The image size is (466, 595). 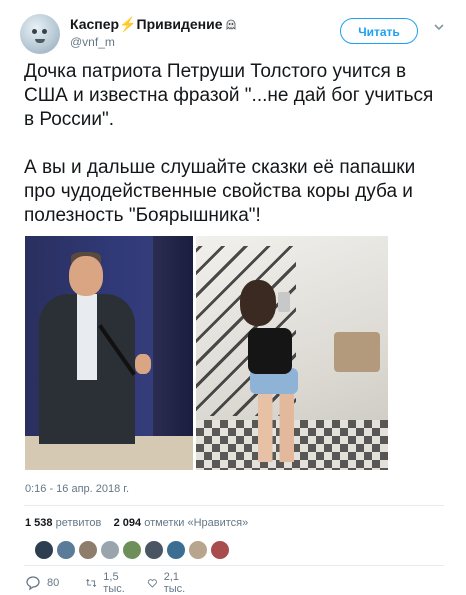 What do you see at coordinates (108, 583) in the screenshot?
I see `retweet-button: 1,5 тыс.` at bounding box center [108, 583].